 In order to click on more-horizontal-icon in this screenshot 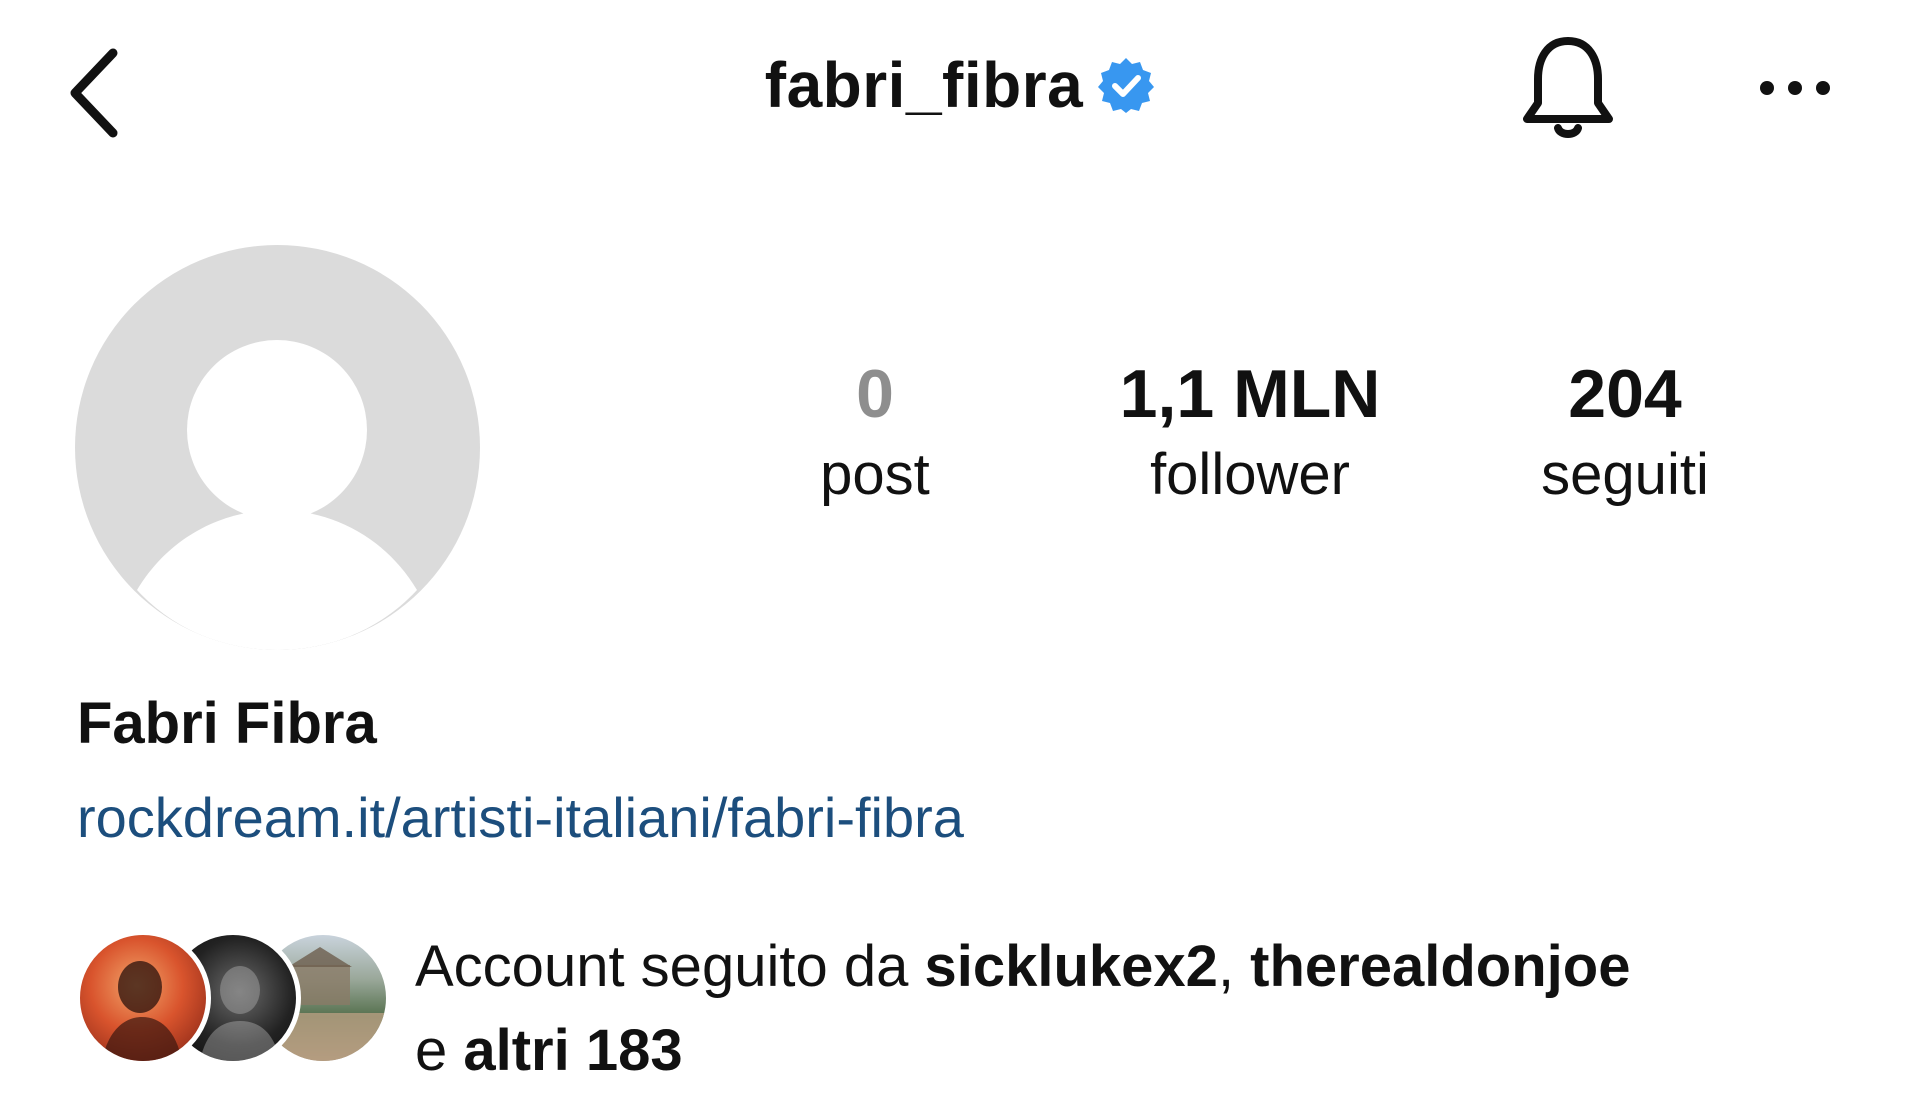, I will do `click(1795, 90)`.